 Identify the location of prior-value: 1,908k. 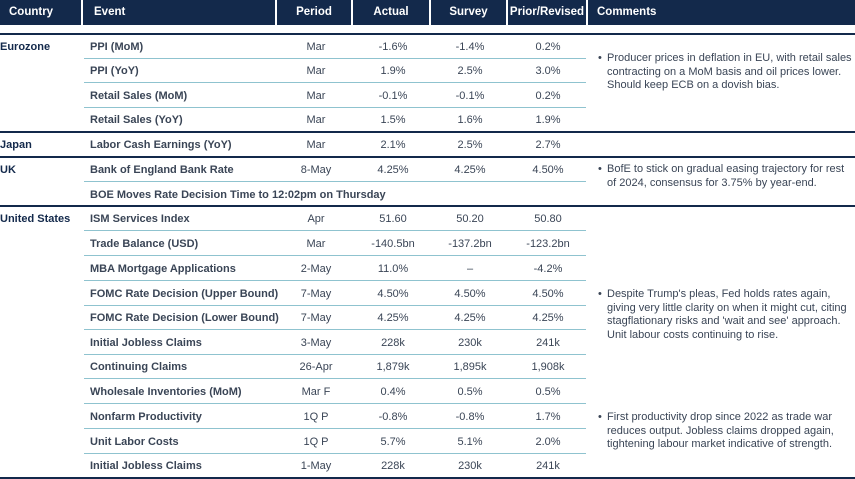
(548, 367).